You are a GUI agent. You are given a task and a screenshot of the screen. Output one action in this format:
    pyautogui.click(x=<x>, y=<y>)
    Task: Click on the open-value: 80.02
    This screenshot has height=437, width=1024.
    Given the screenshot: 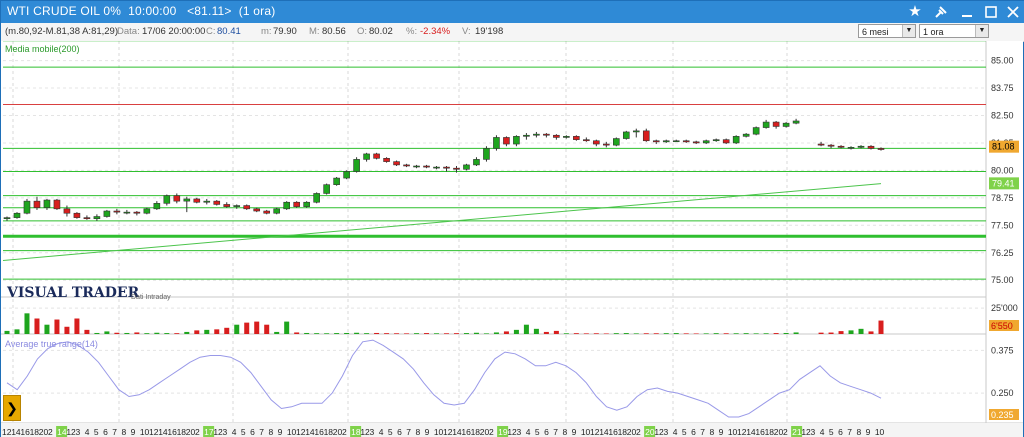 What is the action you would take?
    pyautogui.click(x=381, y=31)
    